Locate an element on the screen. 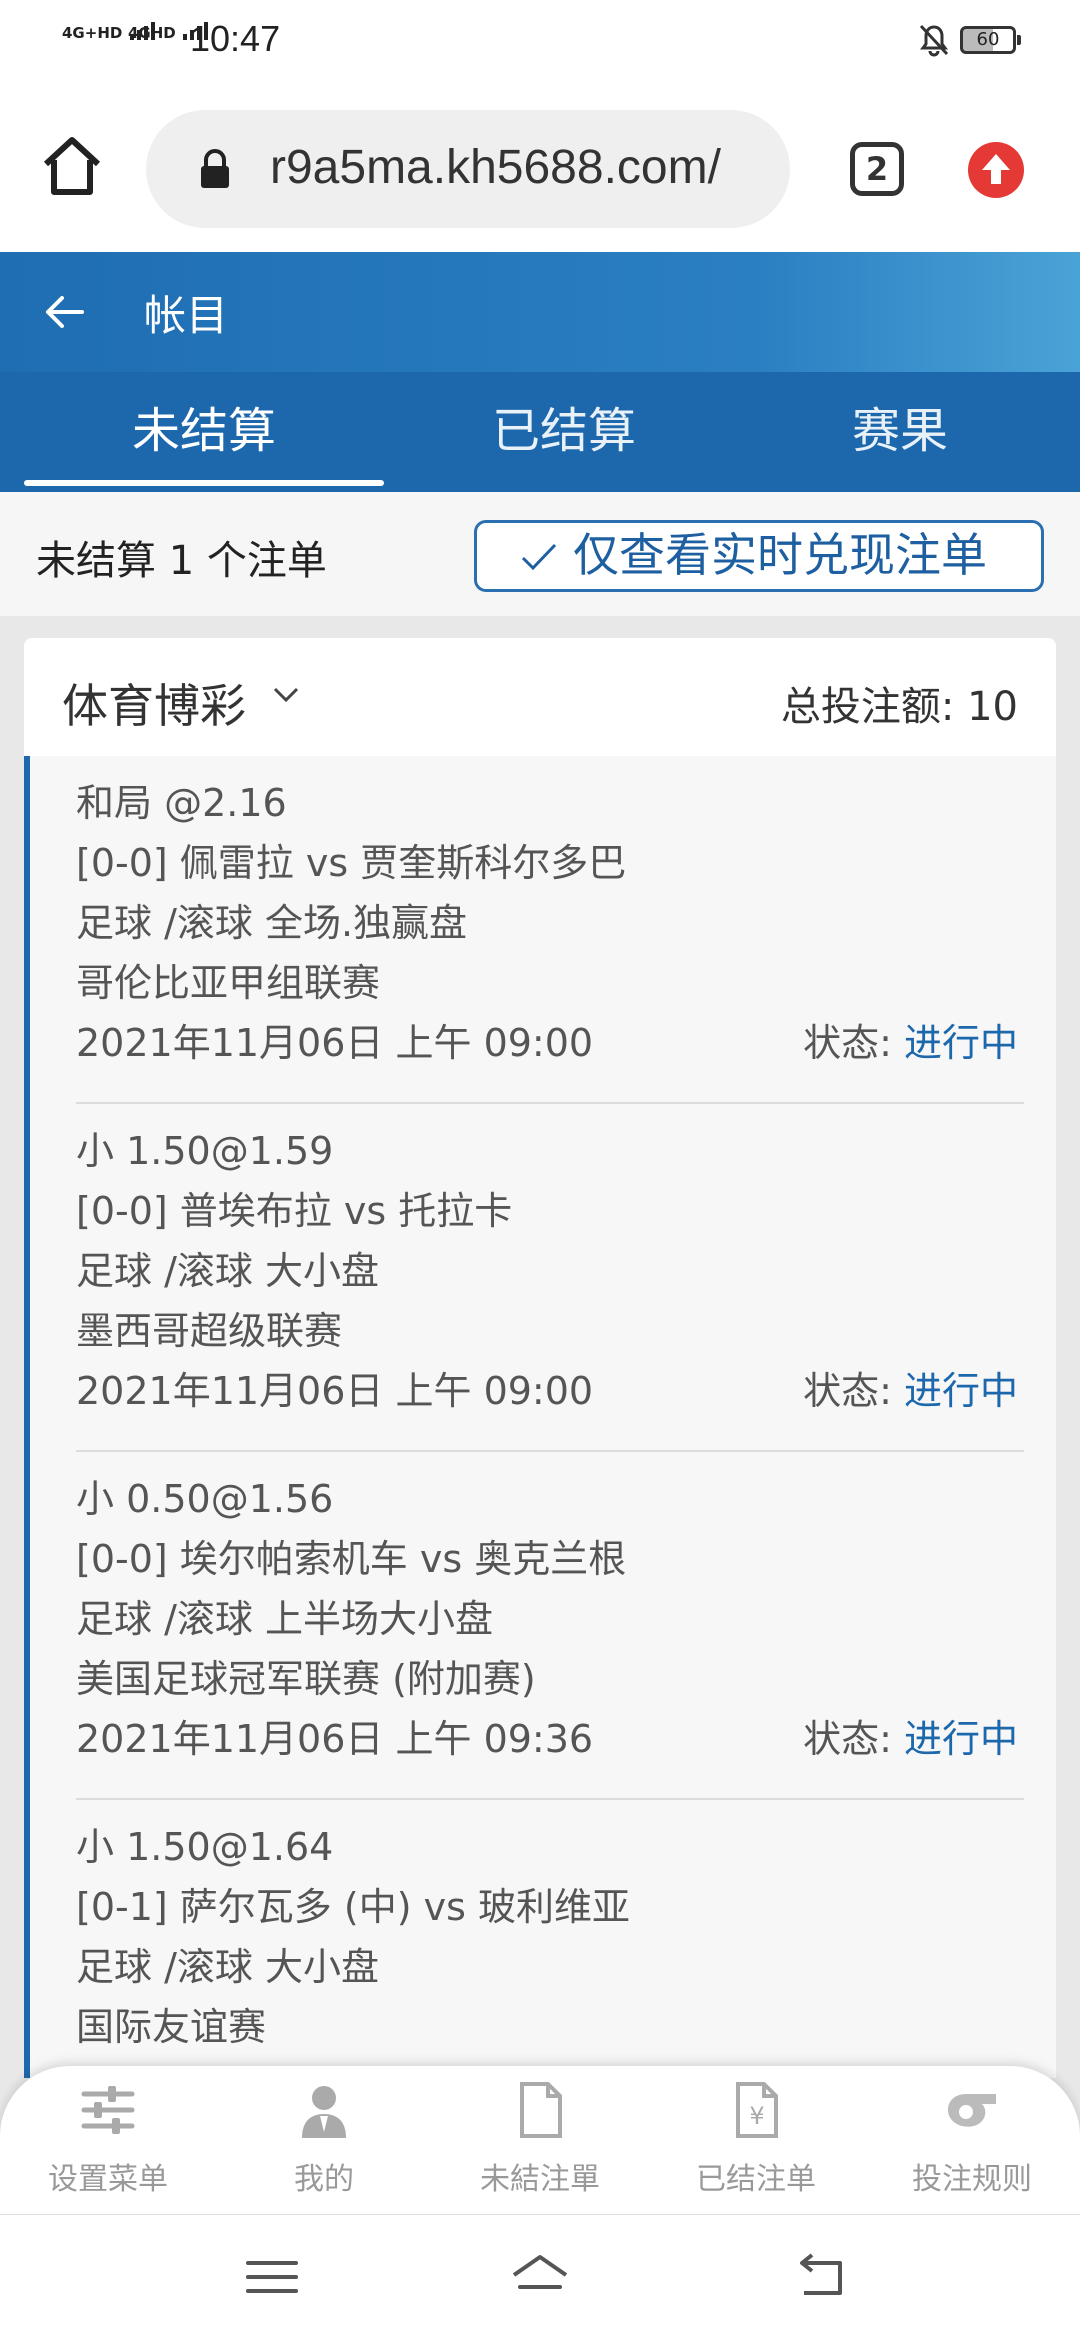 The height and width of the screenshot is (2340, 1080). filter-bar: 未结算 1 个注单 仅查看实时兑现注单 is located at coordinates (540, 554).